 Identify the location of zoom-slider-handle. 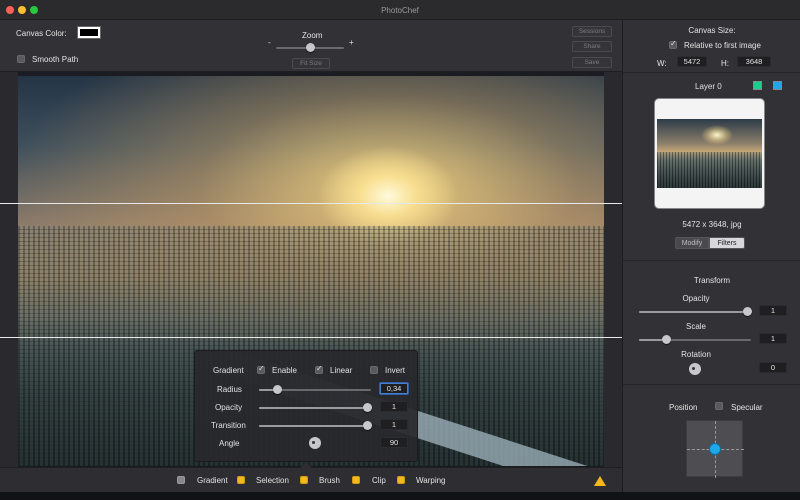
(310, 47).